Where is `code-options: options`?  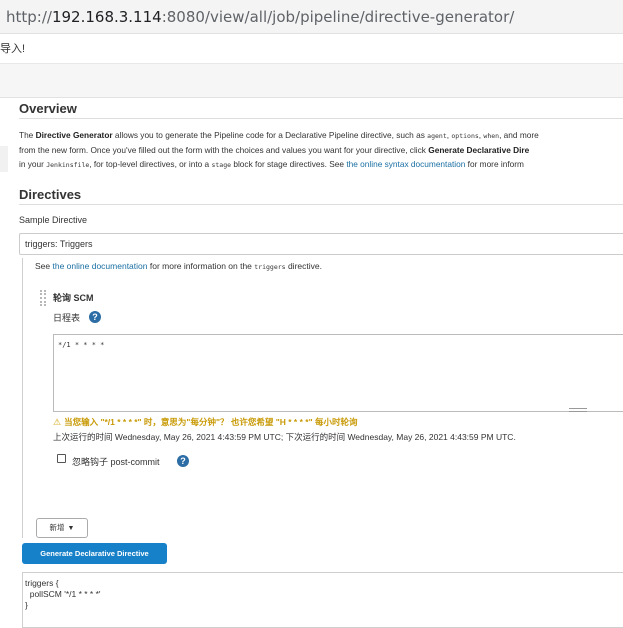
code-options: options is located at coordinates (465, 136).